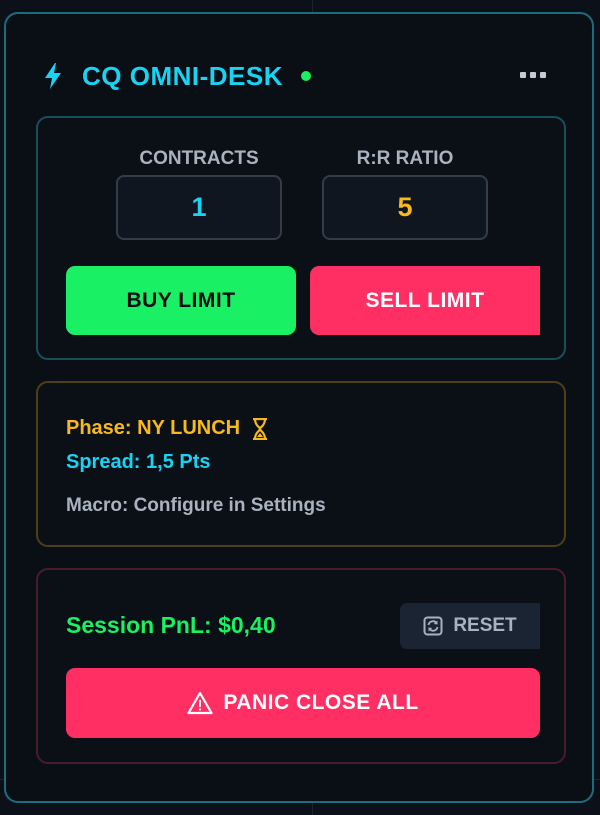 Image resolution: width=600 pixels, height=815 pixels. I want to click on contracts-label: CONTRACTS, so click(199, 158).